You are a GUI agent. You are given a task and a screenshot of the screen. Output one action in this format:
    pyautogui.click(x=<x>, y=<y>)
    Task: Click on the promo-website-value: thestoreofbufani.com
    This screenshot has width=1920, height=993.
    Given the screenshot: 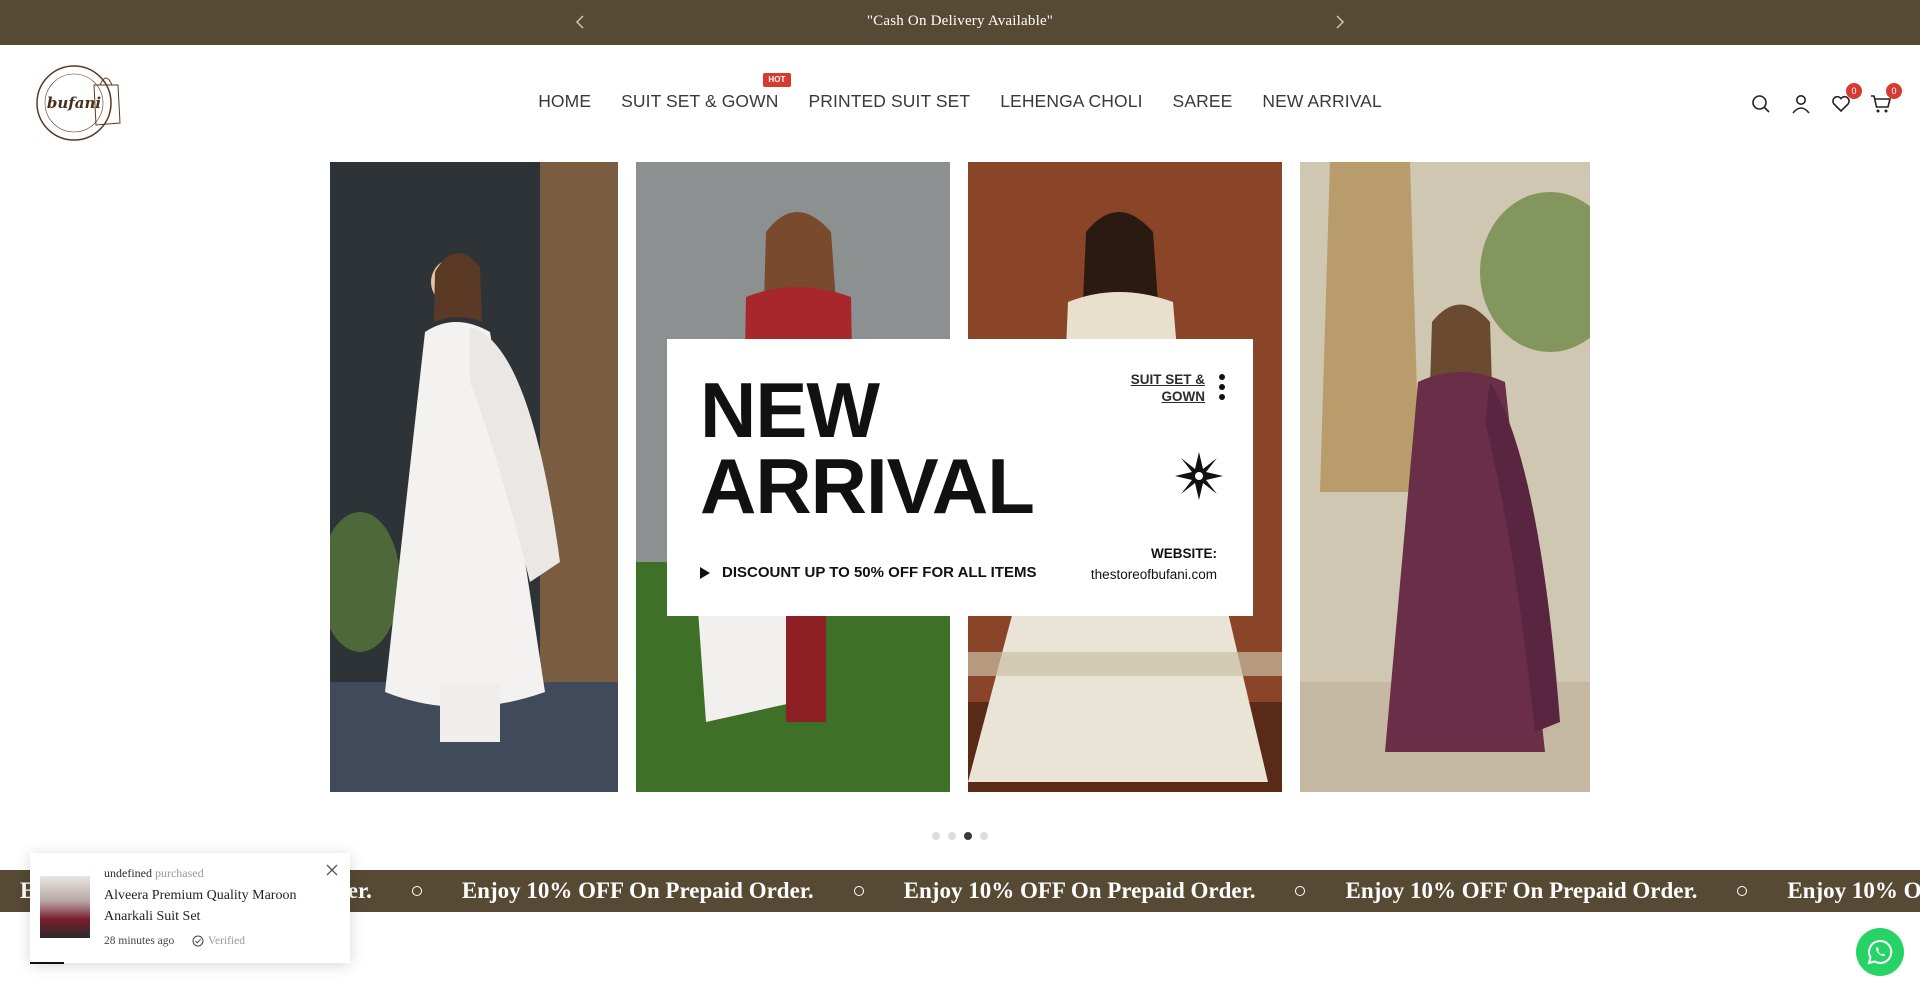 What is the action you would take?
    pyautogui.click(x=1153, y=574)
    